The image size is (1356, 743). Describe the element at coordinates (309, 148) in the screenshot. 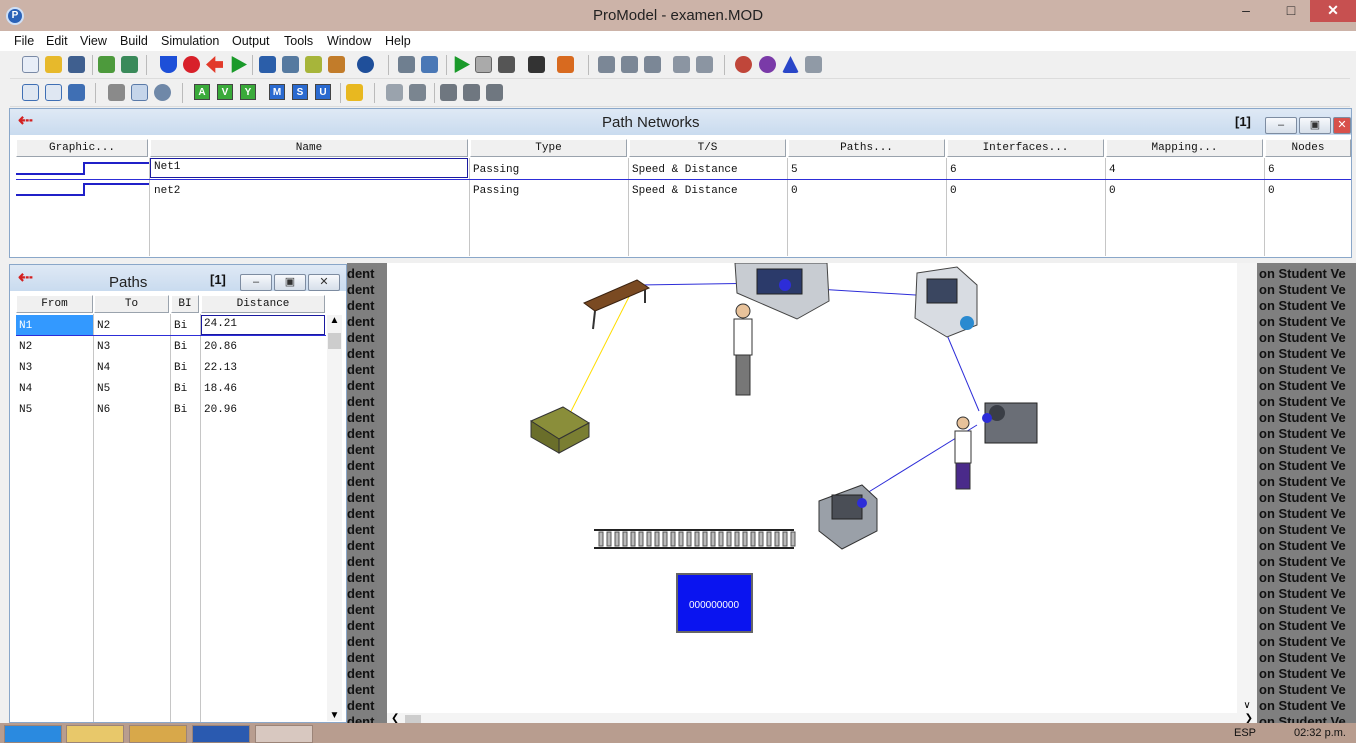

I see `col-name: Name` at that location.